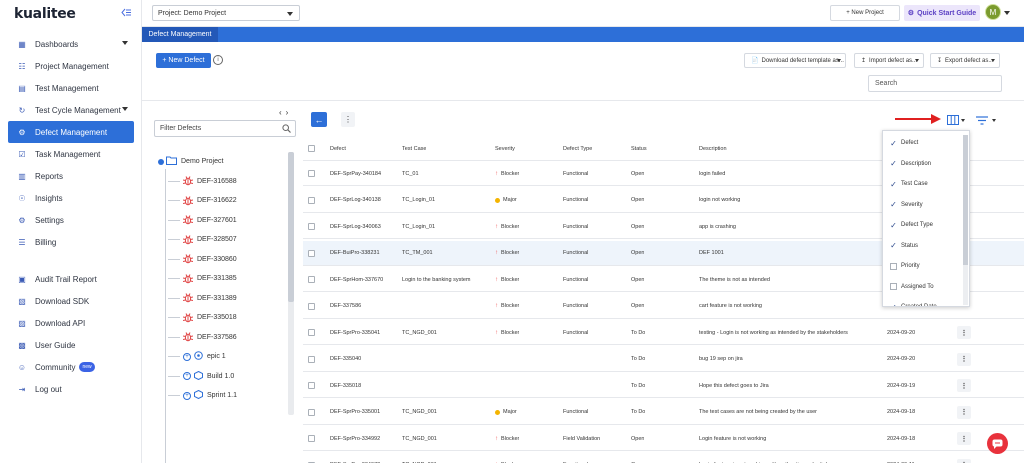 This screenshot has height=463, width=1024. I want to click on column-header-status: Status, so click(639, 148).